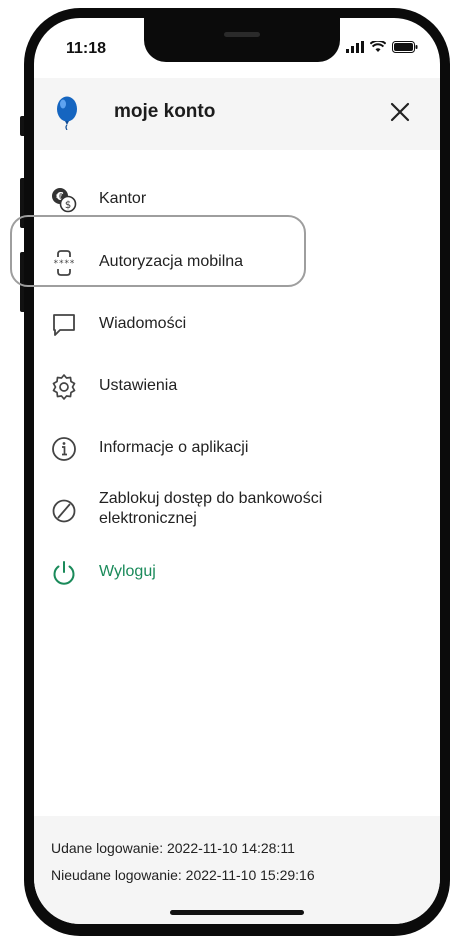  Describe the element at coordinates (242, 34) in the screenshot. I see `speaker` at that location.